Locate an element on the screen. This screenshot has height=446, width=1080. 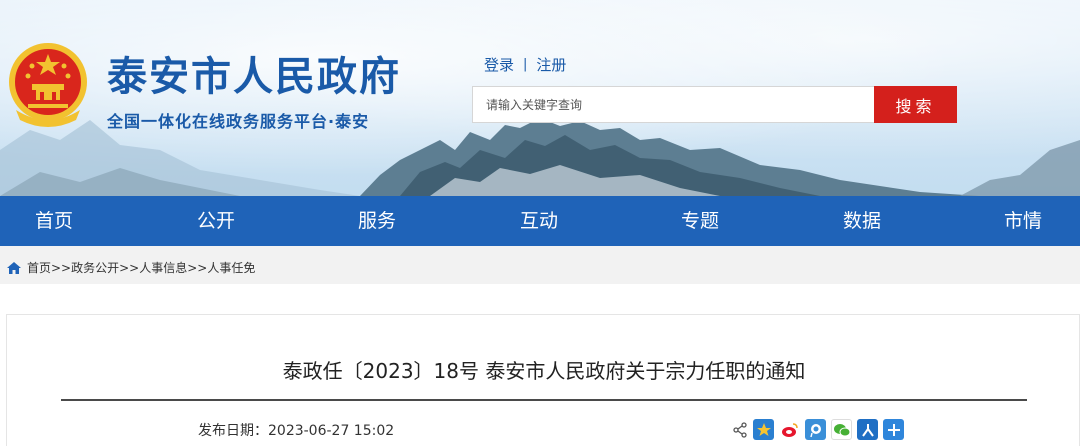
breadcrumb-text: 首页>>政务公开>>人事信息>>人事任免 is located at coordinates (141, 267).